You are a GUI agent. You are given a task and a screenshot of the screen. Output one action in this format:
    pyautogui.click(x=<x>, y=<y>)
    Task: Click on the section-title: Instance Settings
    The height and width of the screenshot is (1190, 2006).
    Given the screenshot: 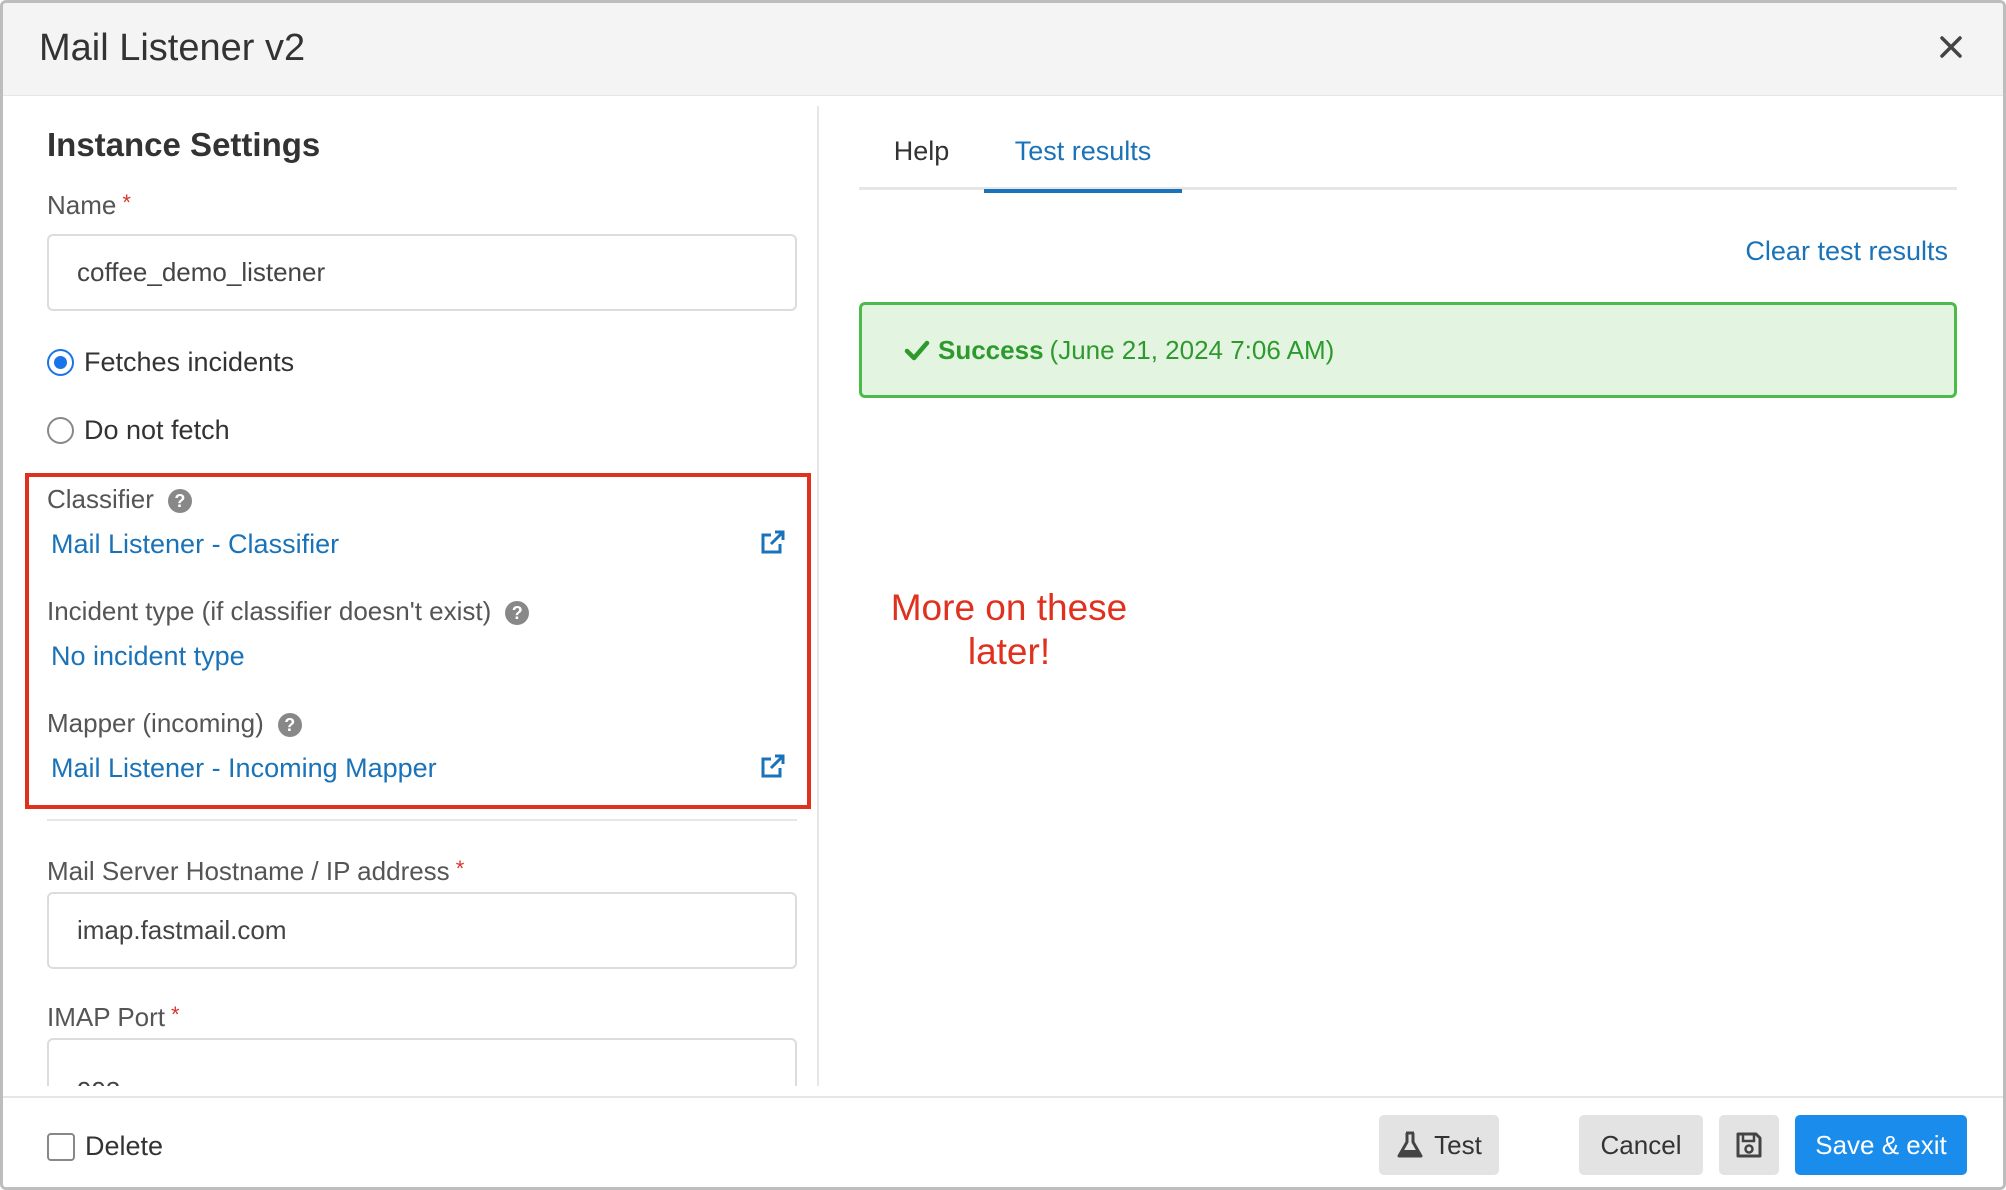 What is the action you would take?
    pyautogui.click(x=184, y=144)
    